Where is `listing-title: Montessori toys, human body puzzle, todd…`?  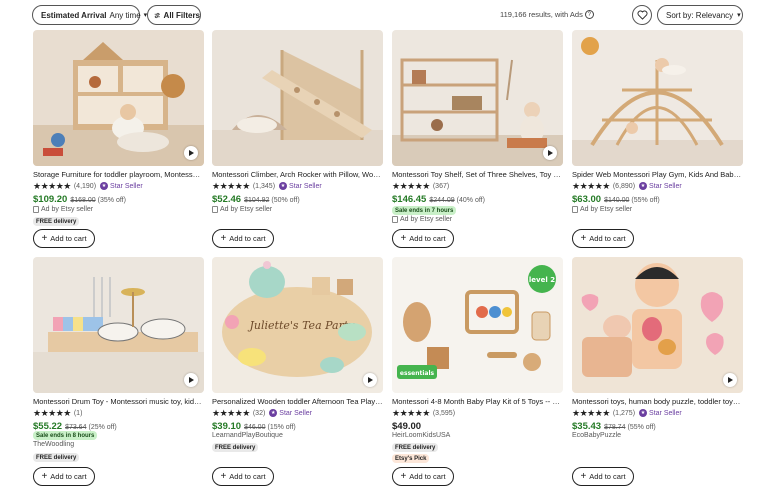 listing-title: Montessori toys, human body puzzle, todd… is located at coordinates (657, 401).